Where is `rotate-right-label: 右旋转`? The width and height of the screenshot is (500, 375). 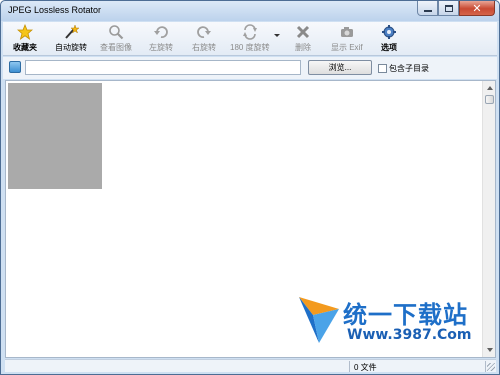 rotate-right-label: 右旋转 is located at coordinates (204, 47).